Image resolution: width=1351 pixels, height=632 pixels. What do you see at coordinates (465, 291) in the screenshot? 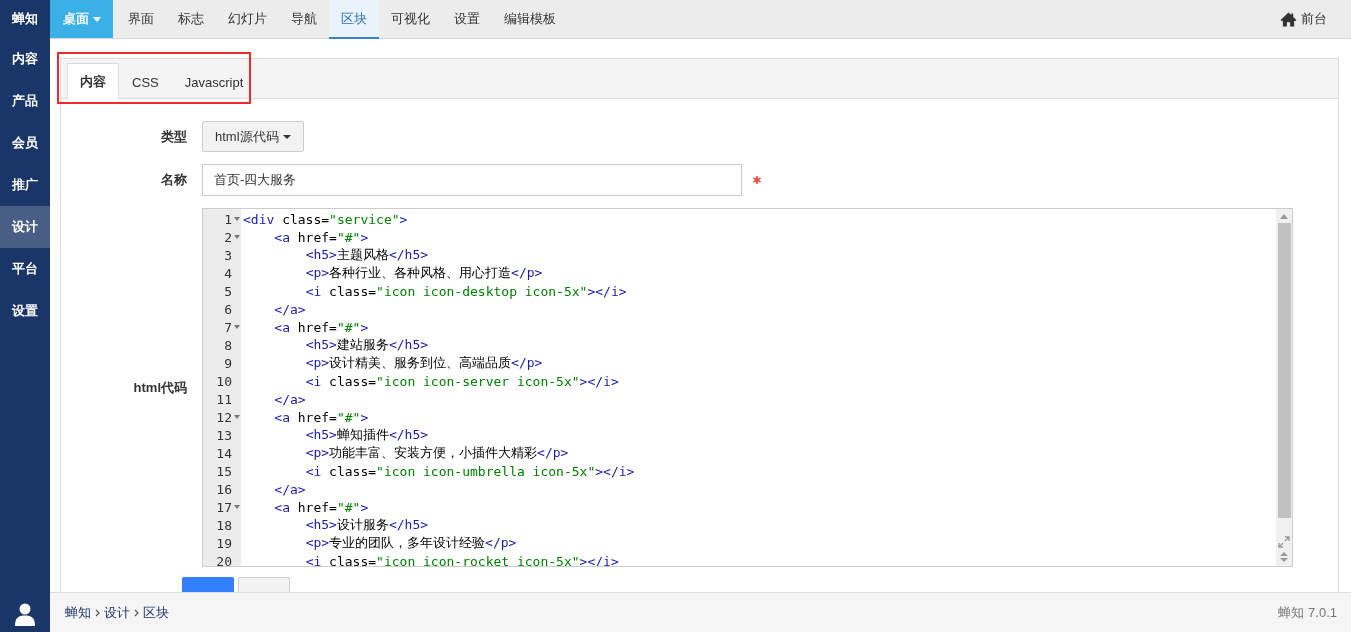
I see `code-line: <i class="icon icon-desktop icon-5x"></i>` at bounding box center [465, 291].